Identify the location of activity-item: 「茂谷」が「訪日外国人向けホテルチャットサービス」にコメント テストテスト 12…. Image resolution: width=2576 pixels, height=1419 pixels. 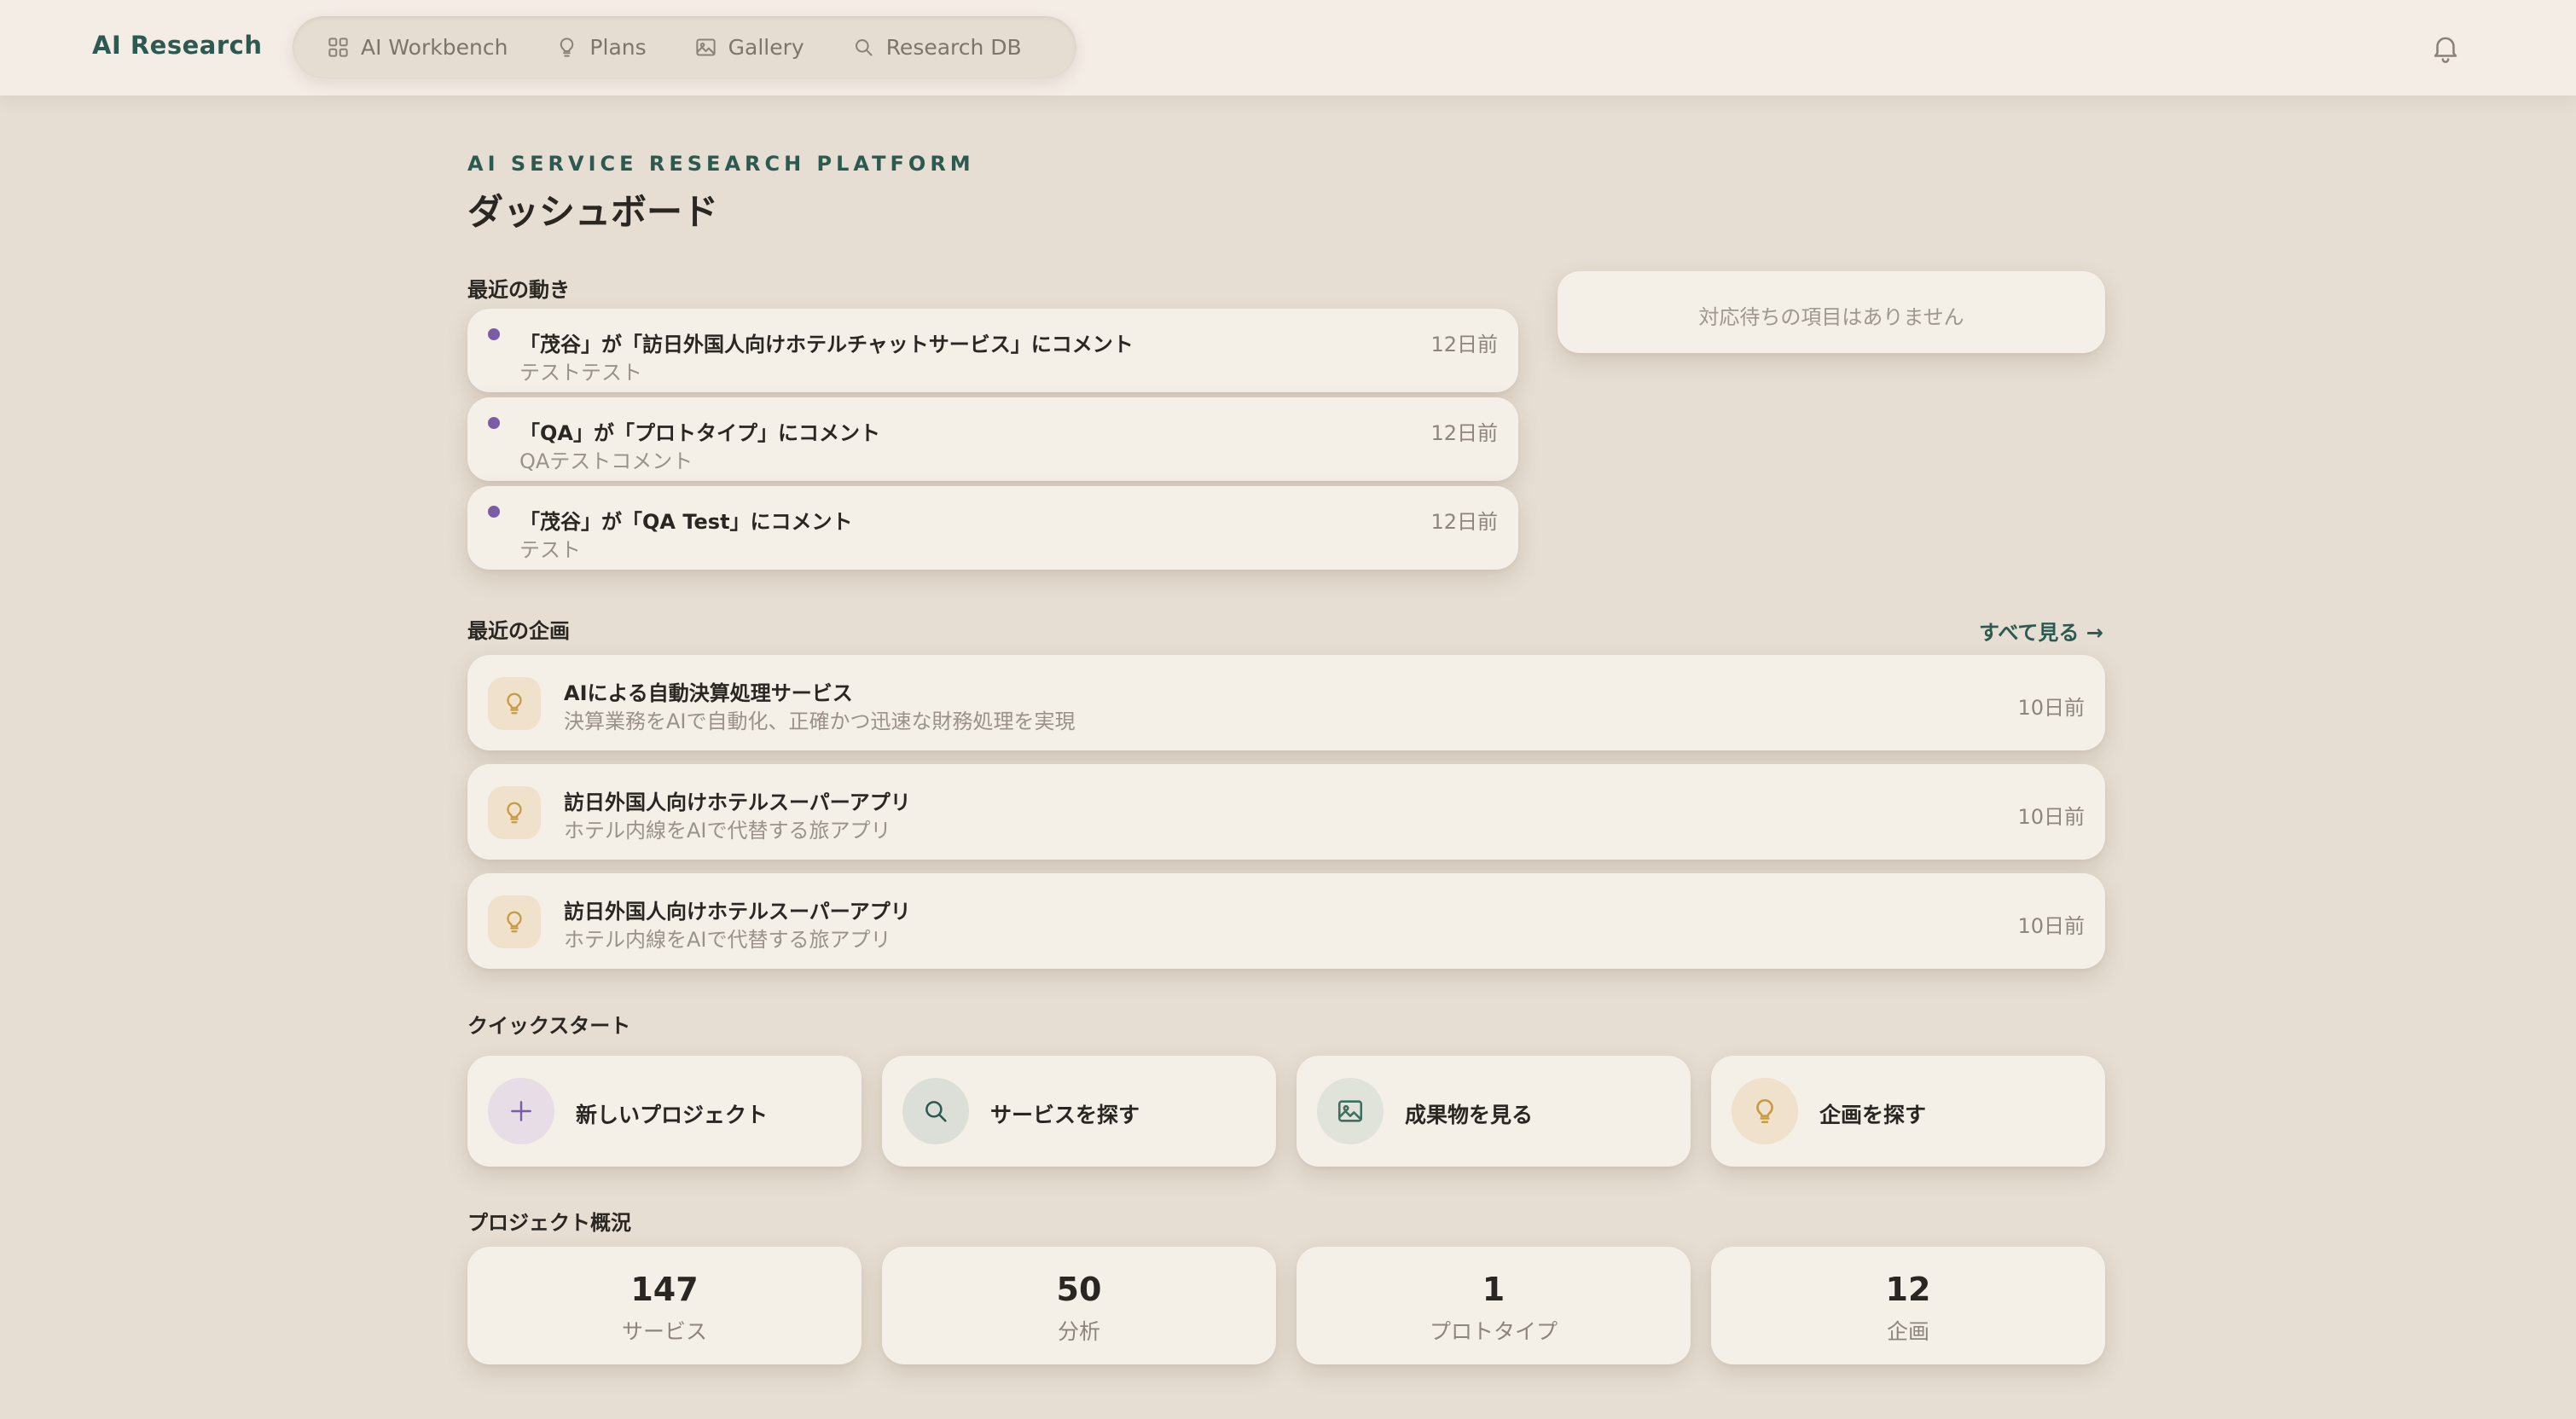
(992, 351).